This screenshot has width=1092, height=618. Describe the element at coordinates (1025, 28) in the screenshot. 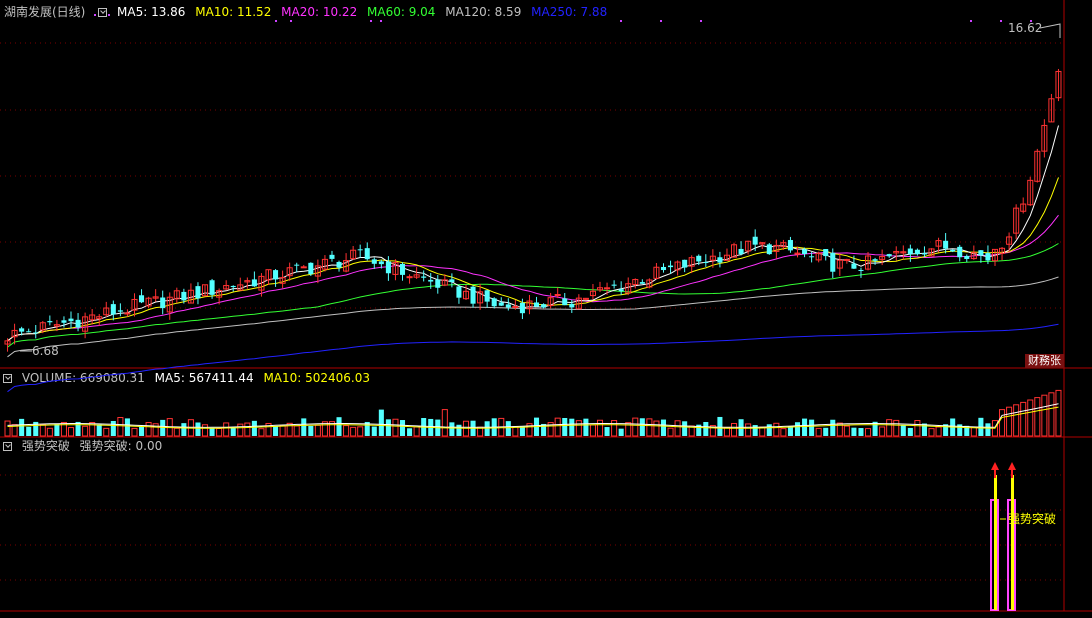

I see `high-price-label: 16.62` at that location.